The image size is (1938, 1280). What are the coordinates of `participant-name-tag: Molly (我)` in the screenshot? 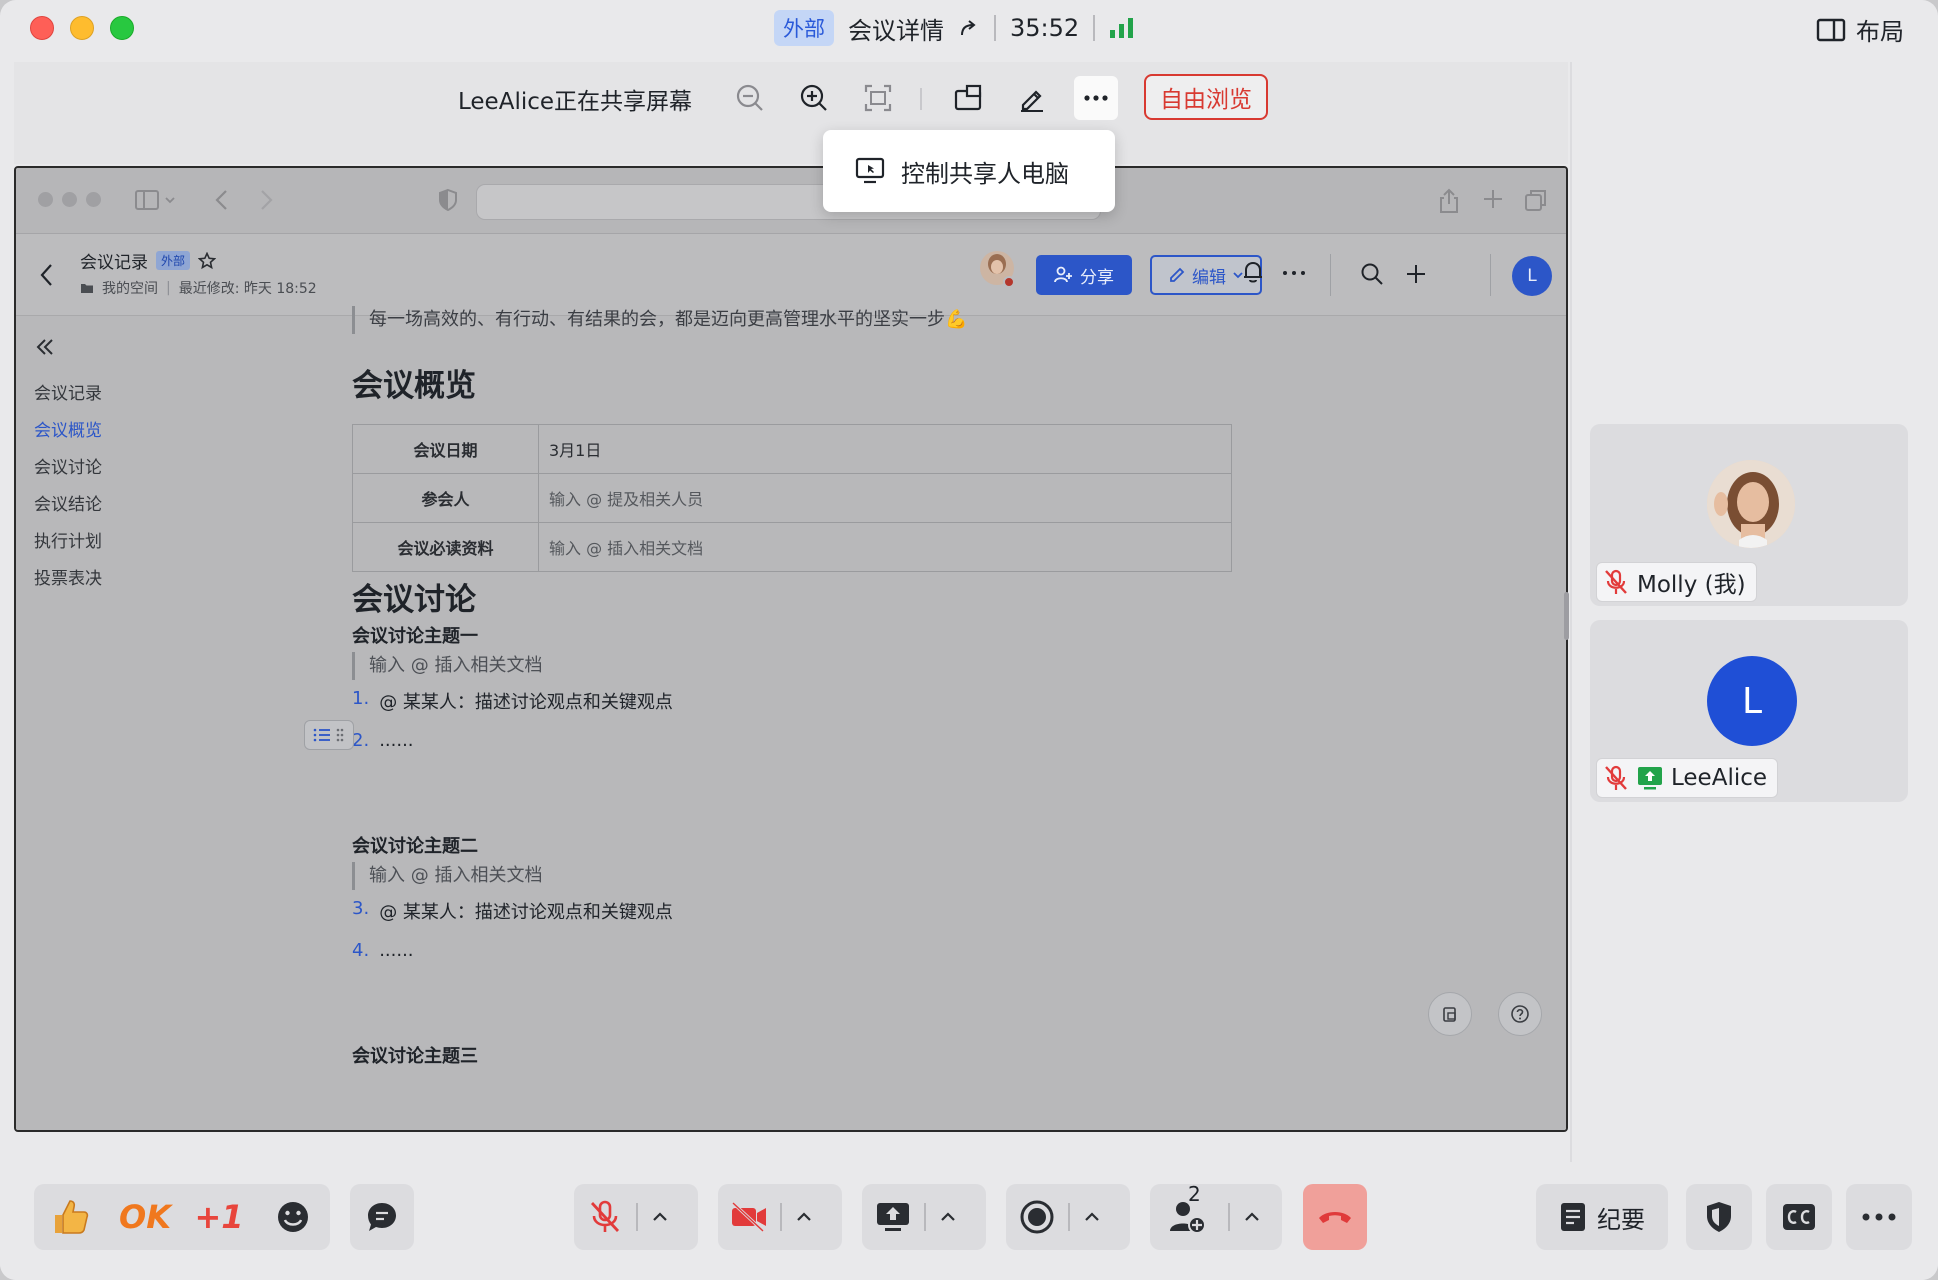 It's located at (1676, 582).